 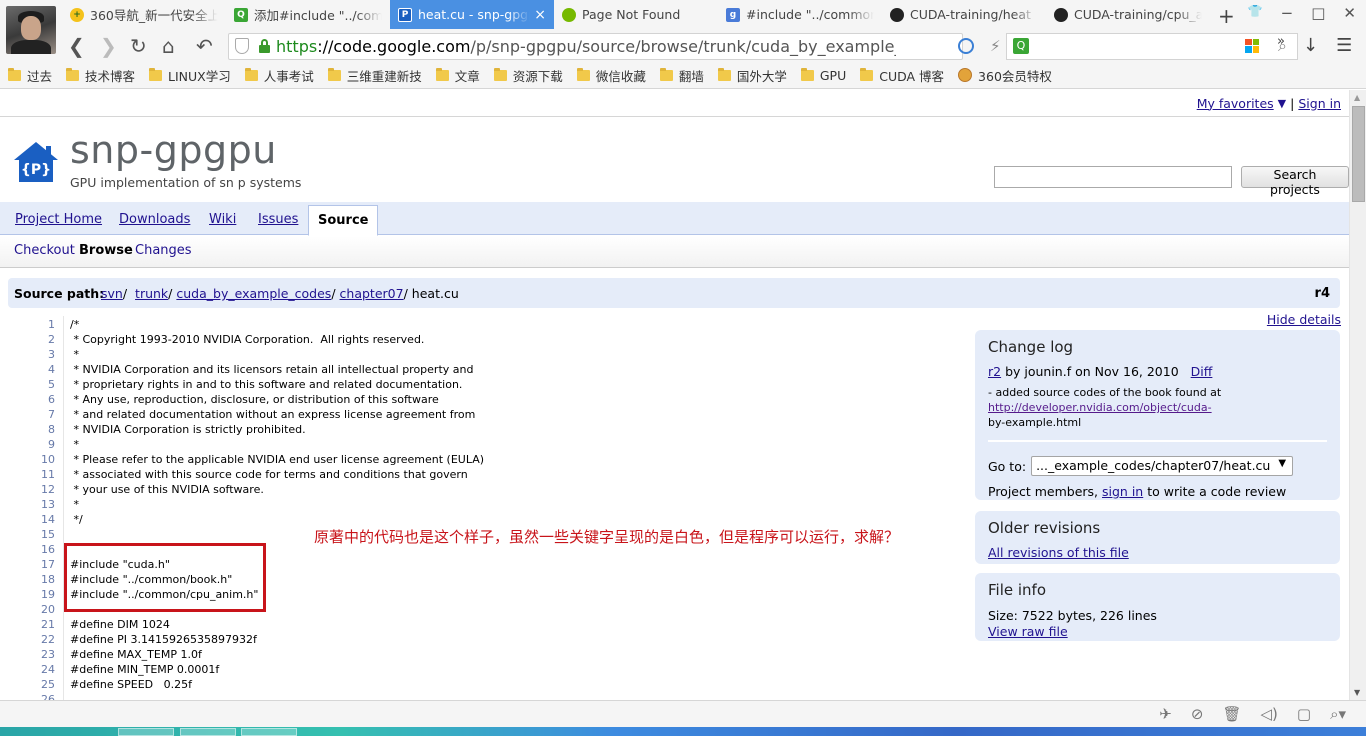 What do you see at coordinates (204, 46) in the screenshot?
I see `undo-close-button: ↶` at bounding box center [204, 46].